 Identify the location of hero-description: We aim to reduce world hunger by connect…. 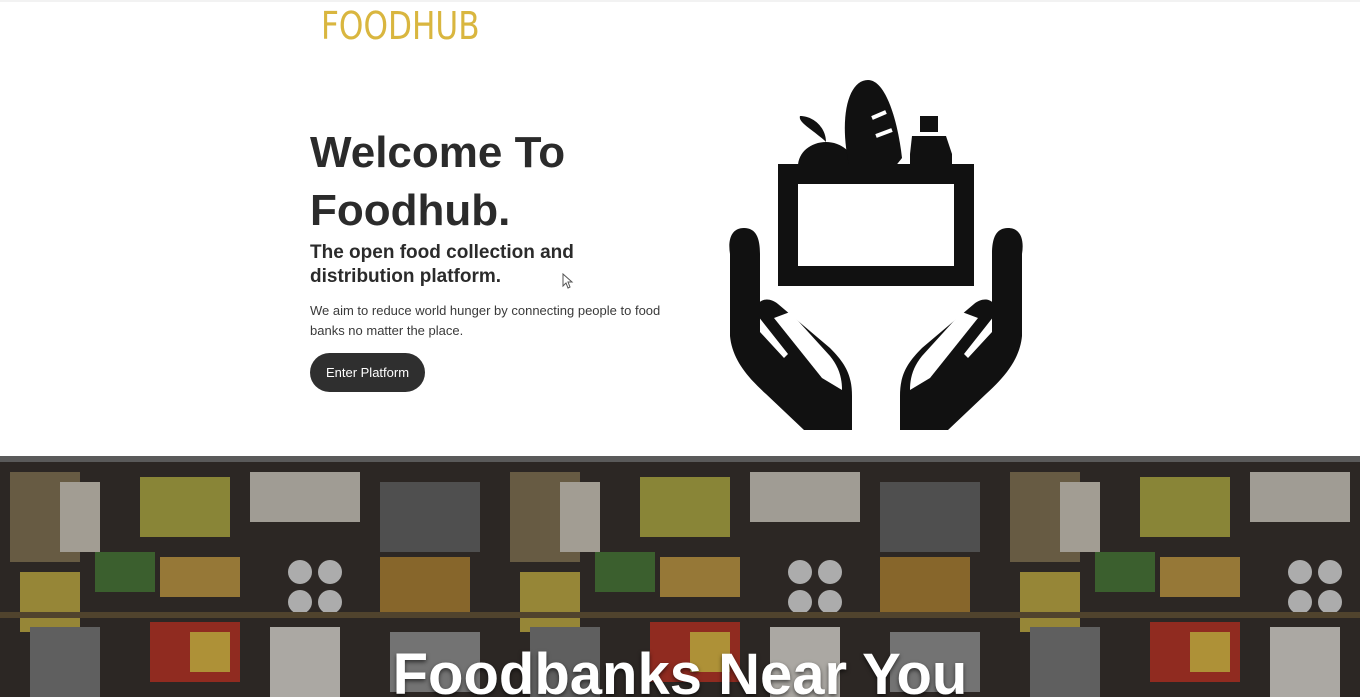
(485, 320).